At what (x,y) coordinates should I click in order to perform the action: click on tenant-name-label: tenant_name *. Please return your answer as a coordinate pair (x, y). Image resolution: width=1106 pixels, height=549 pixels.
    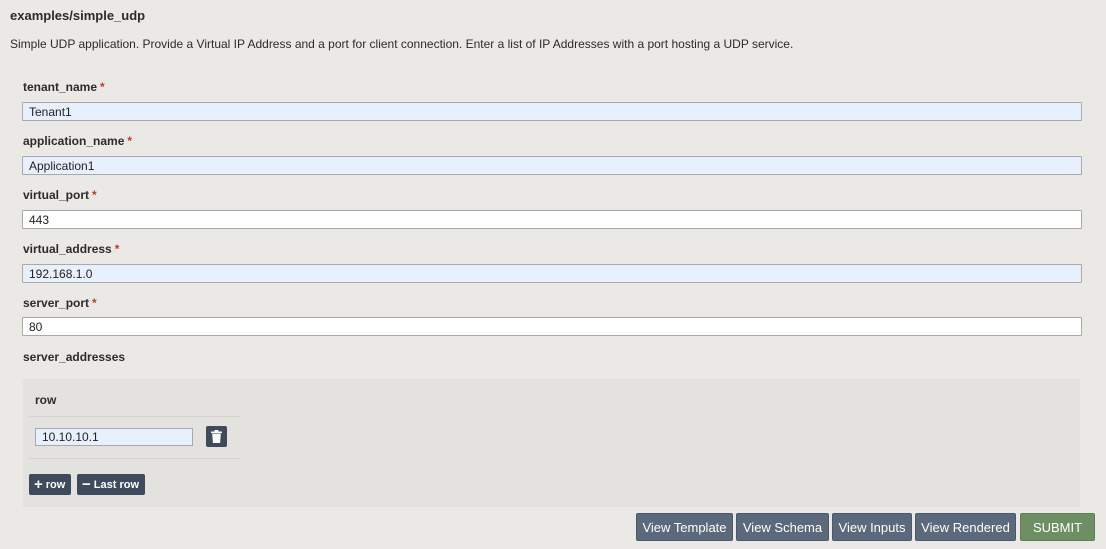
    Looking at the image, I should click on (64, 87).